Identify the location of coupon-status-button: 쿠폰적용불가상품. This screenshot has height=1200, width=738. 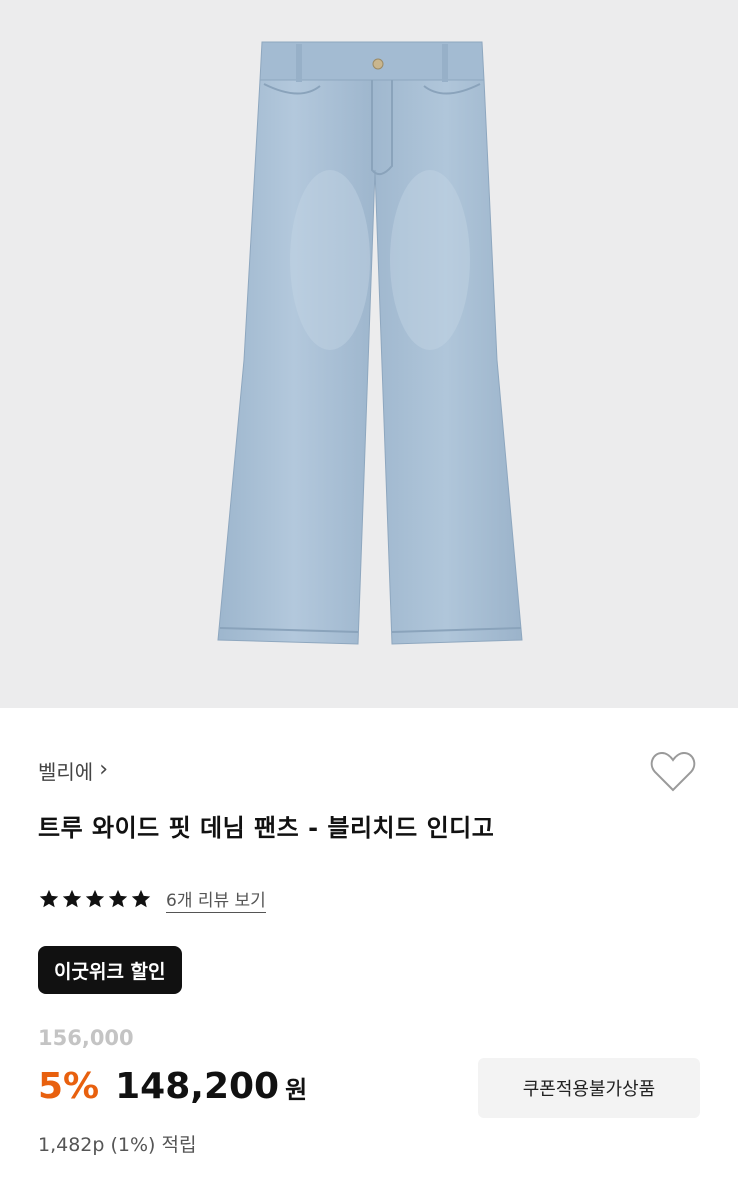
(589, 1088).